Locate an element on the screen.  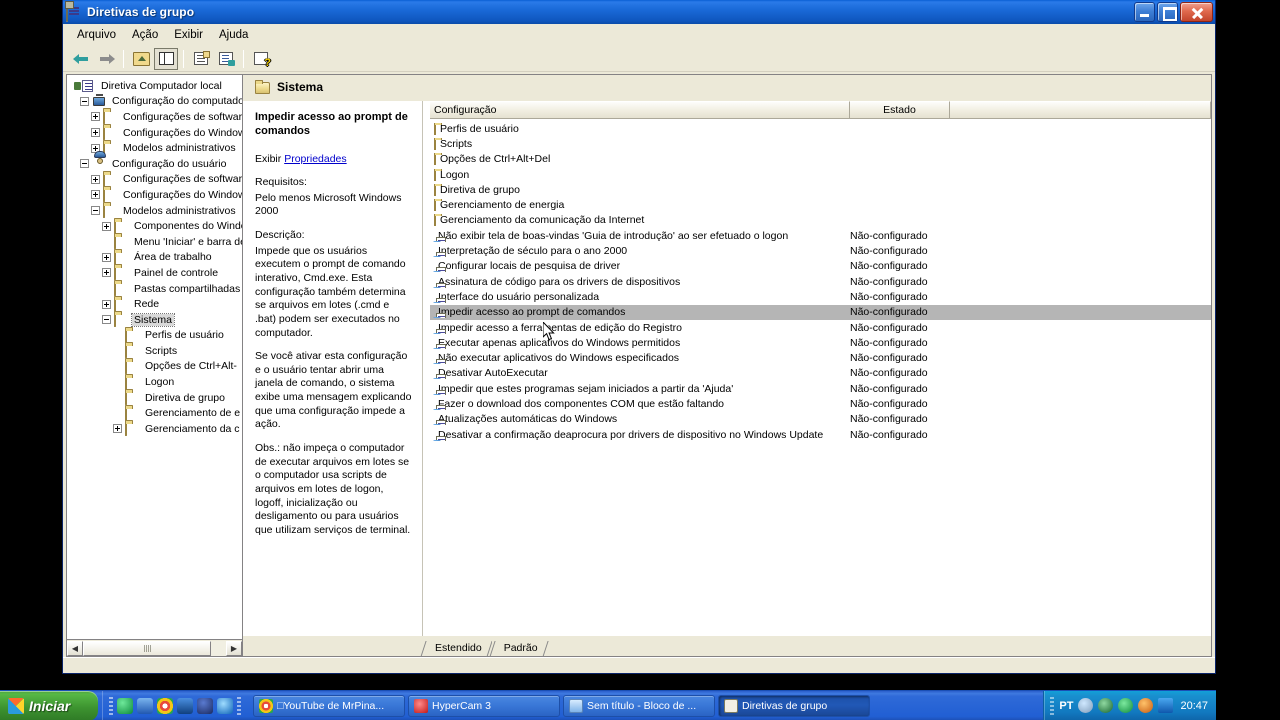
tree-item: Gerenciamento de e is located at coordinates (155, 413).